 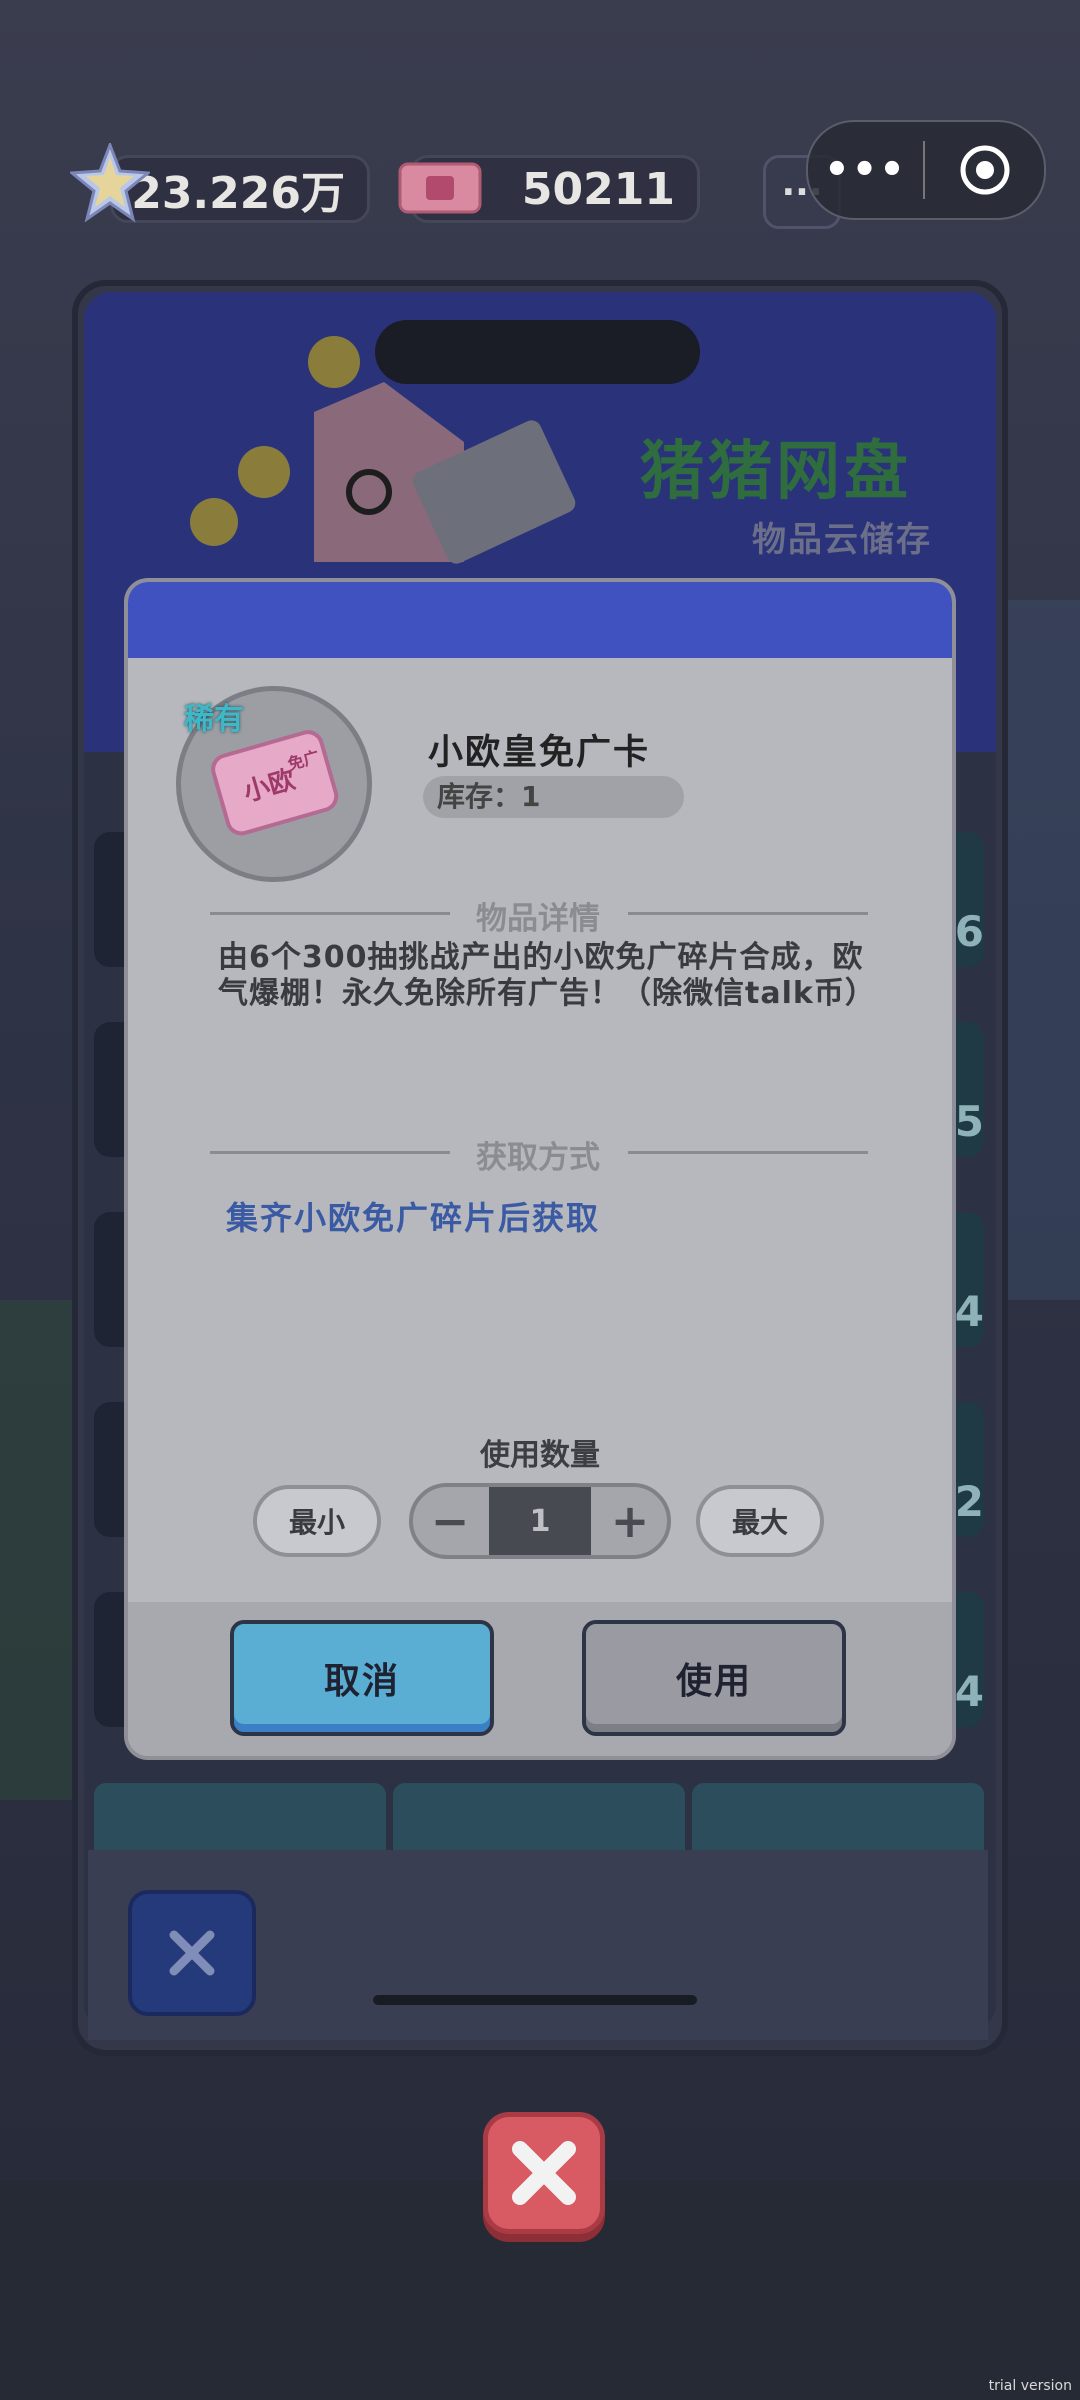 I want to click on max-quantity-button: 最大, so click(x=760, y=1521).